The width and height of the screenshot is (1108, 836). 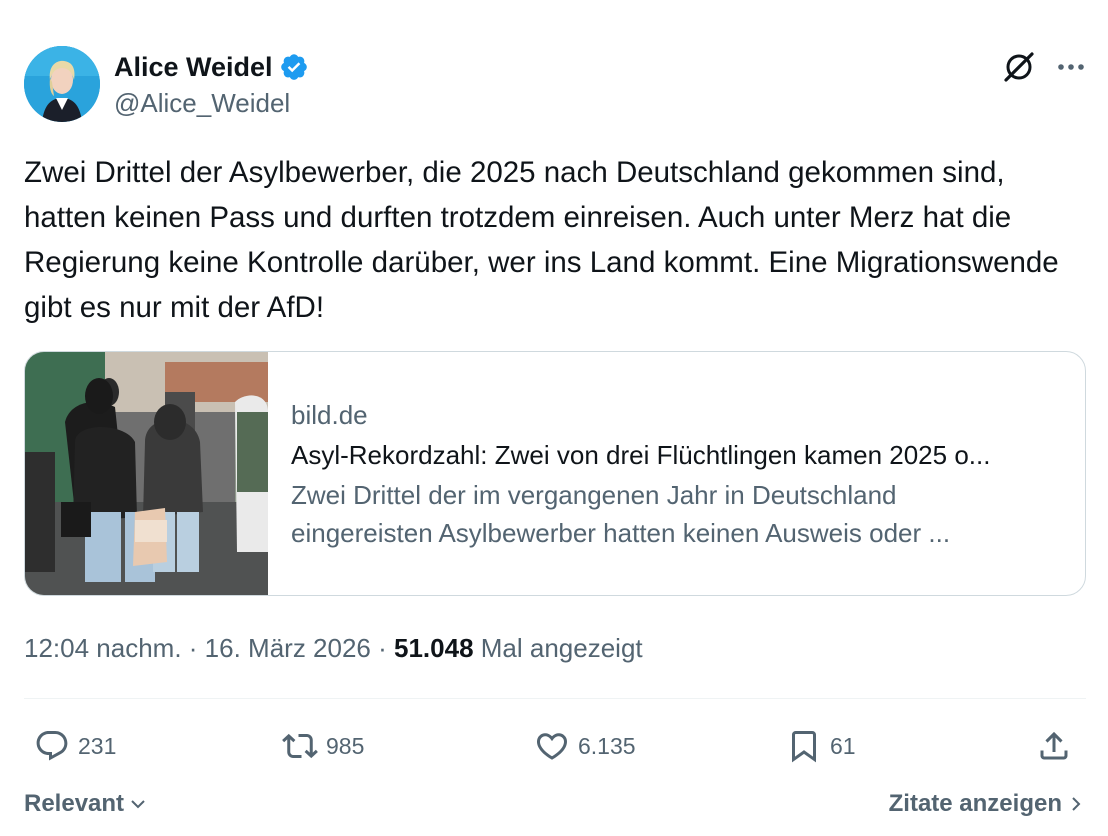 I want to click on tweet-header: Alice Weidel @Alice_Weidel, so click(x=555, y=86).